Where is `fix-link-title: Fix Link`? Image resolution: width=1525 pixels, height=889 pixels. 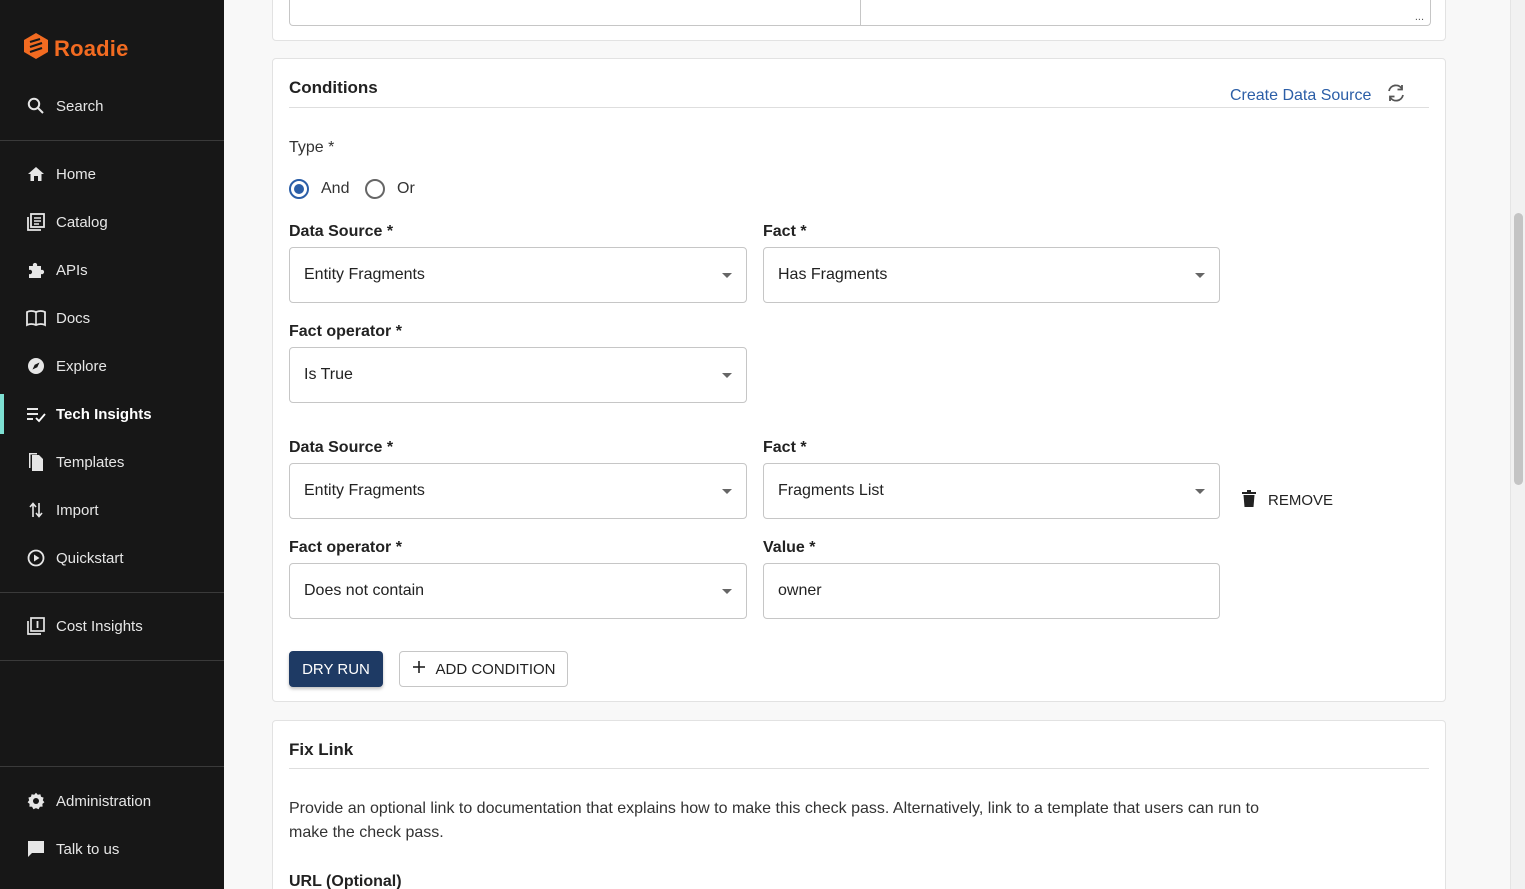
fix-link-title: Fix Link is located at coordinates (321, 749).